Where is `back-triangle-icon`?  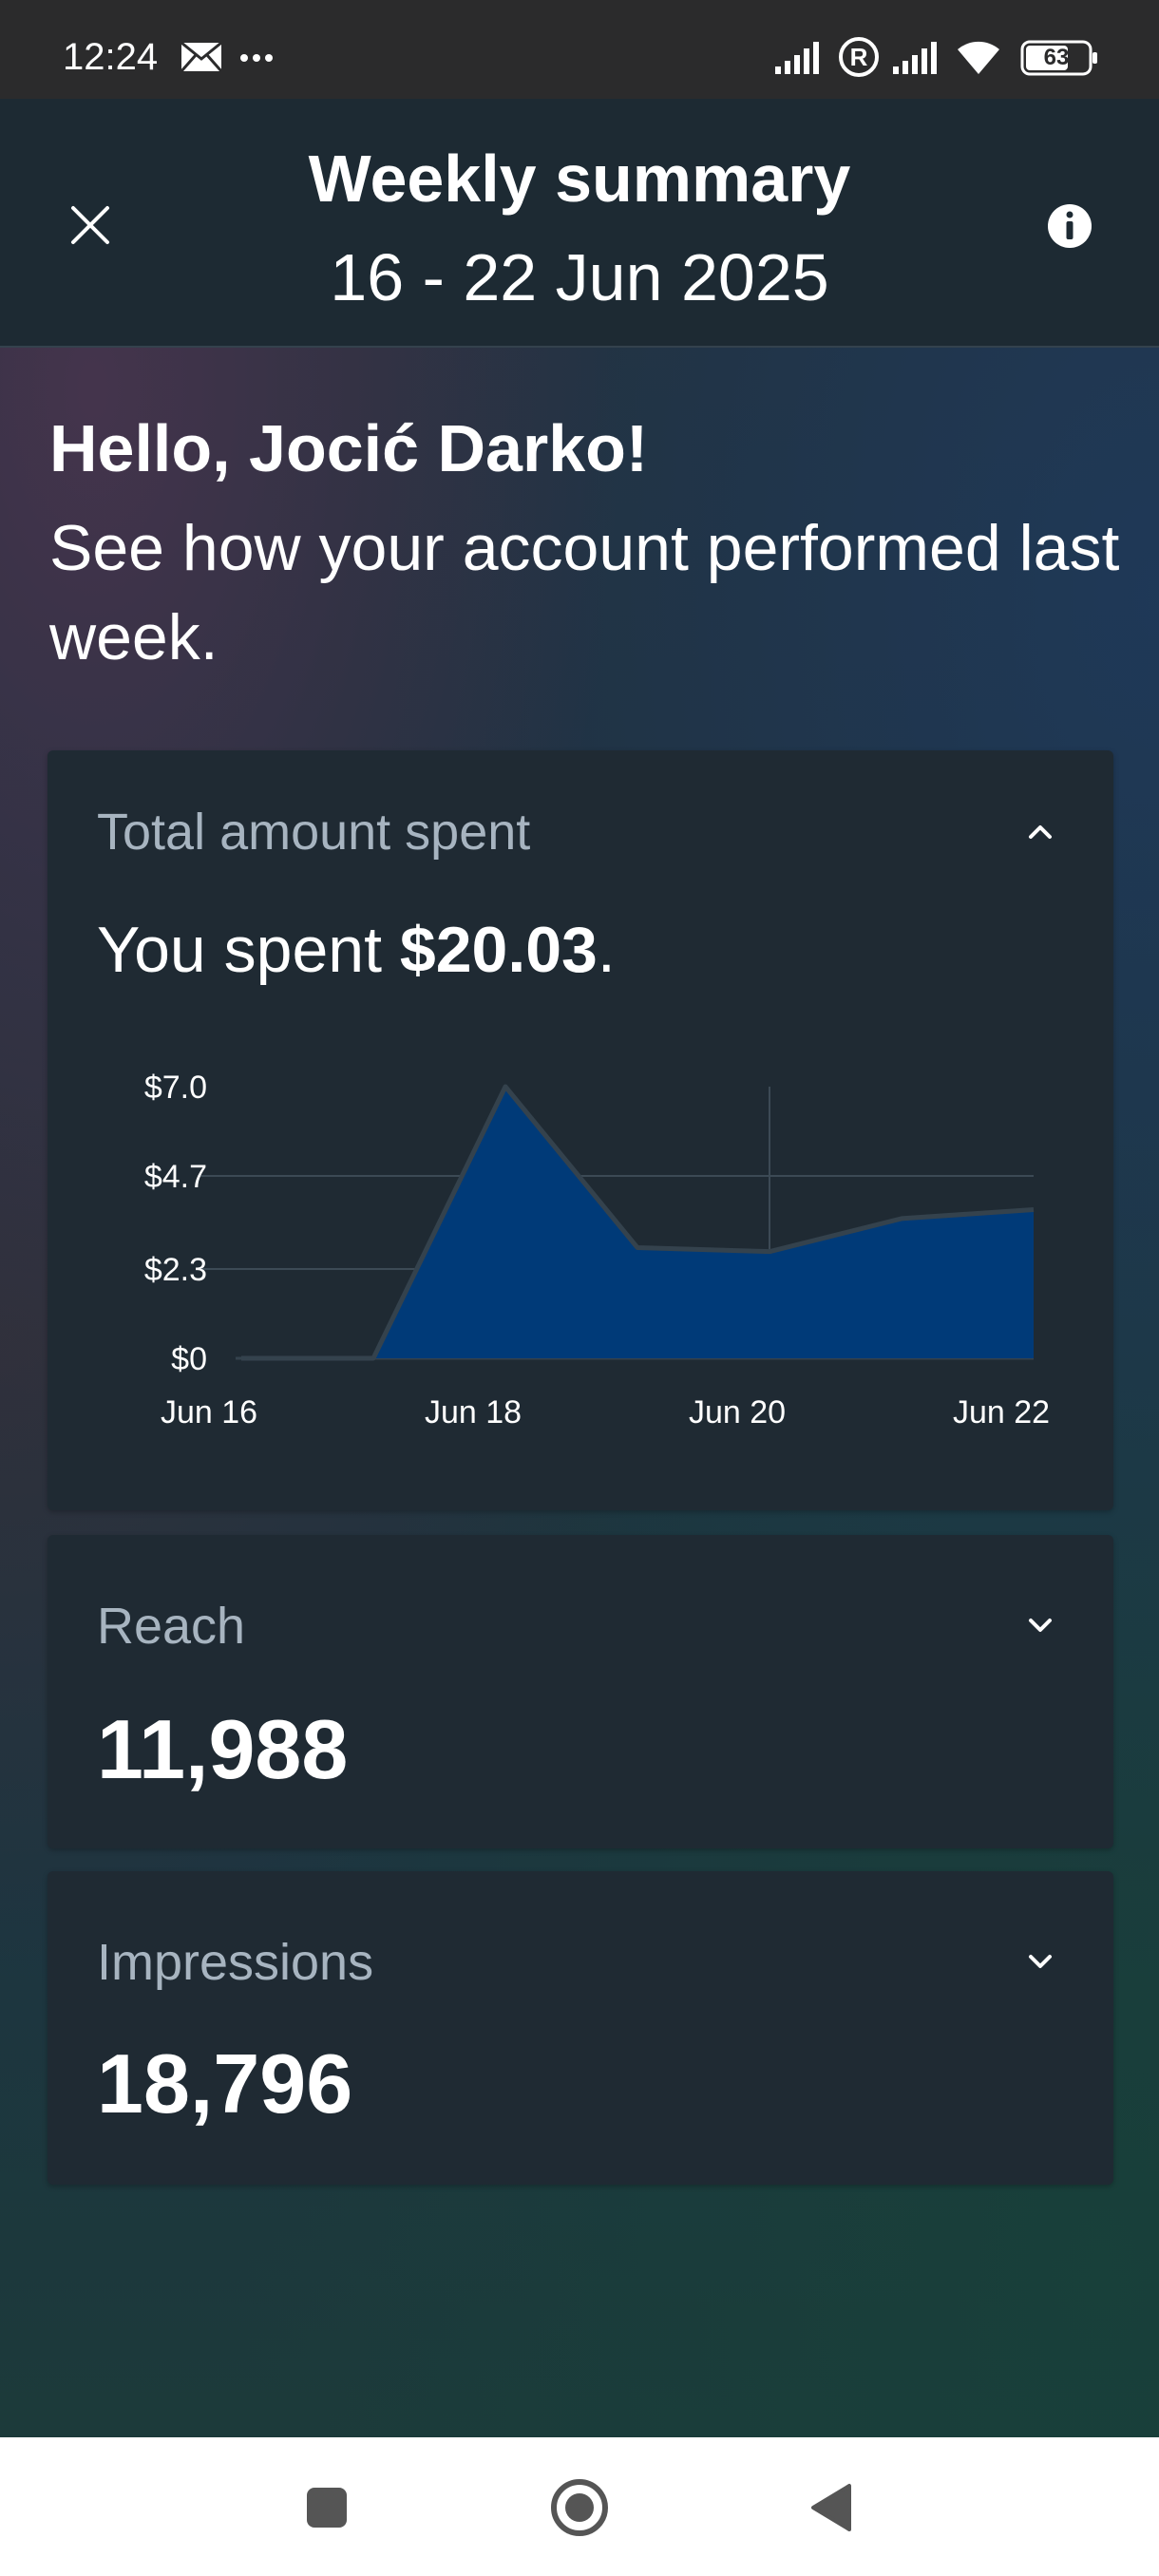 back-triangle-icon is located at coordinates (831, 2507).